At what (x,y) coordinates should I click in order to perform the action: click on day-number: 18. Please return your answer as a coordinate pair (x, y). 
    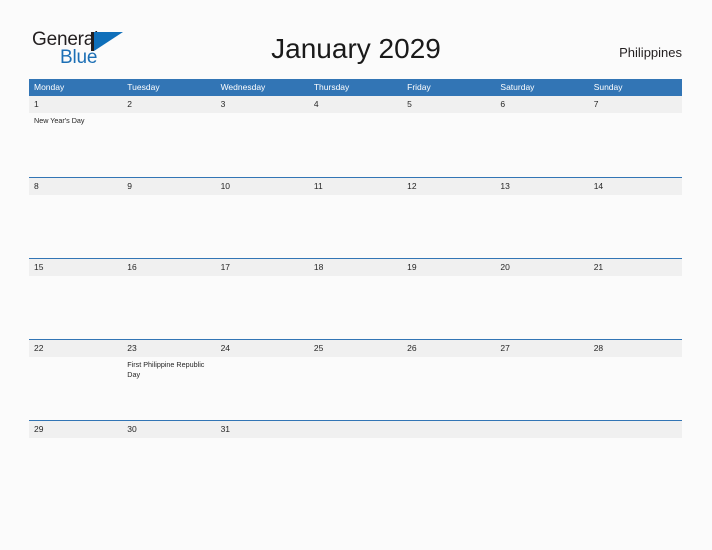
    Looking at the image, I should click on (318, 267).